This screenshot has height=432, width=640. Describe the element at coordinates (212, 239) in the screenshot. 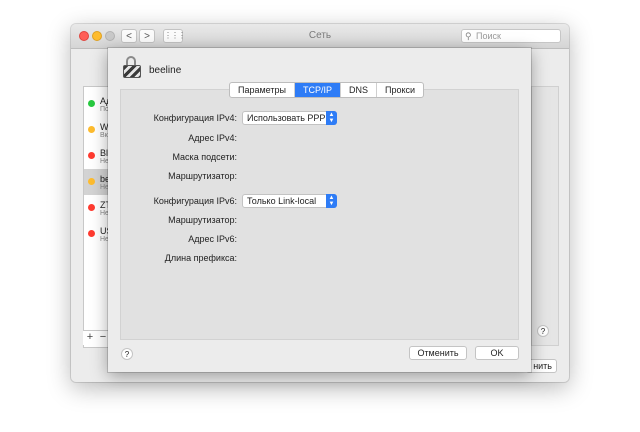

I see `ipv6-address-label: Адрес IPv6:` at that location.